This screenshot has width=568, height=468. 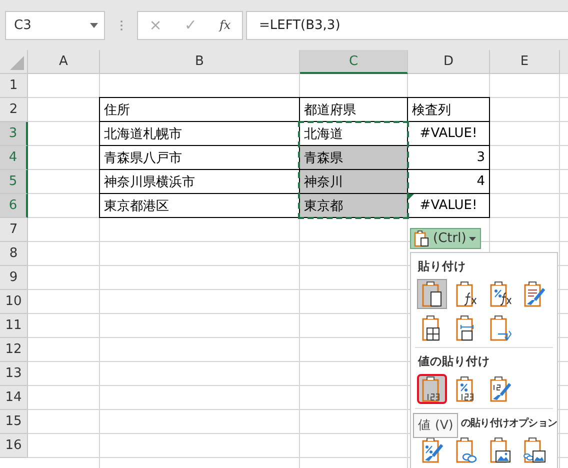 I want to click on row-header: 7, so click(x=14, y=230).